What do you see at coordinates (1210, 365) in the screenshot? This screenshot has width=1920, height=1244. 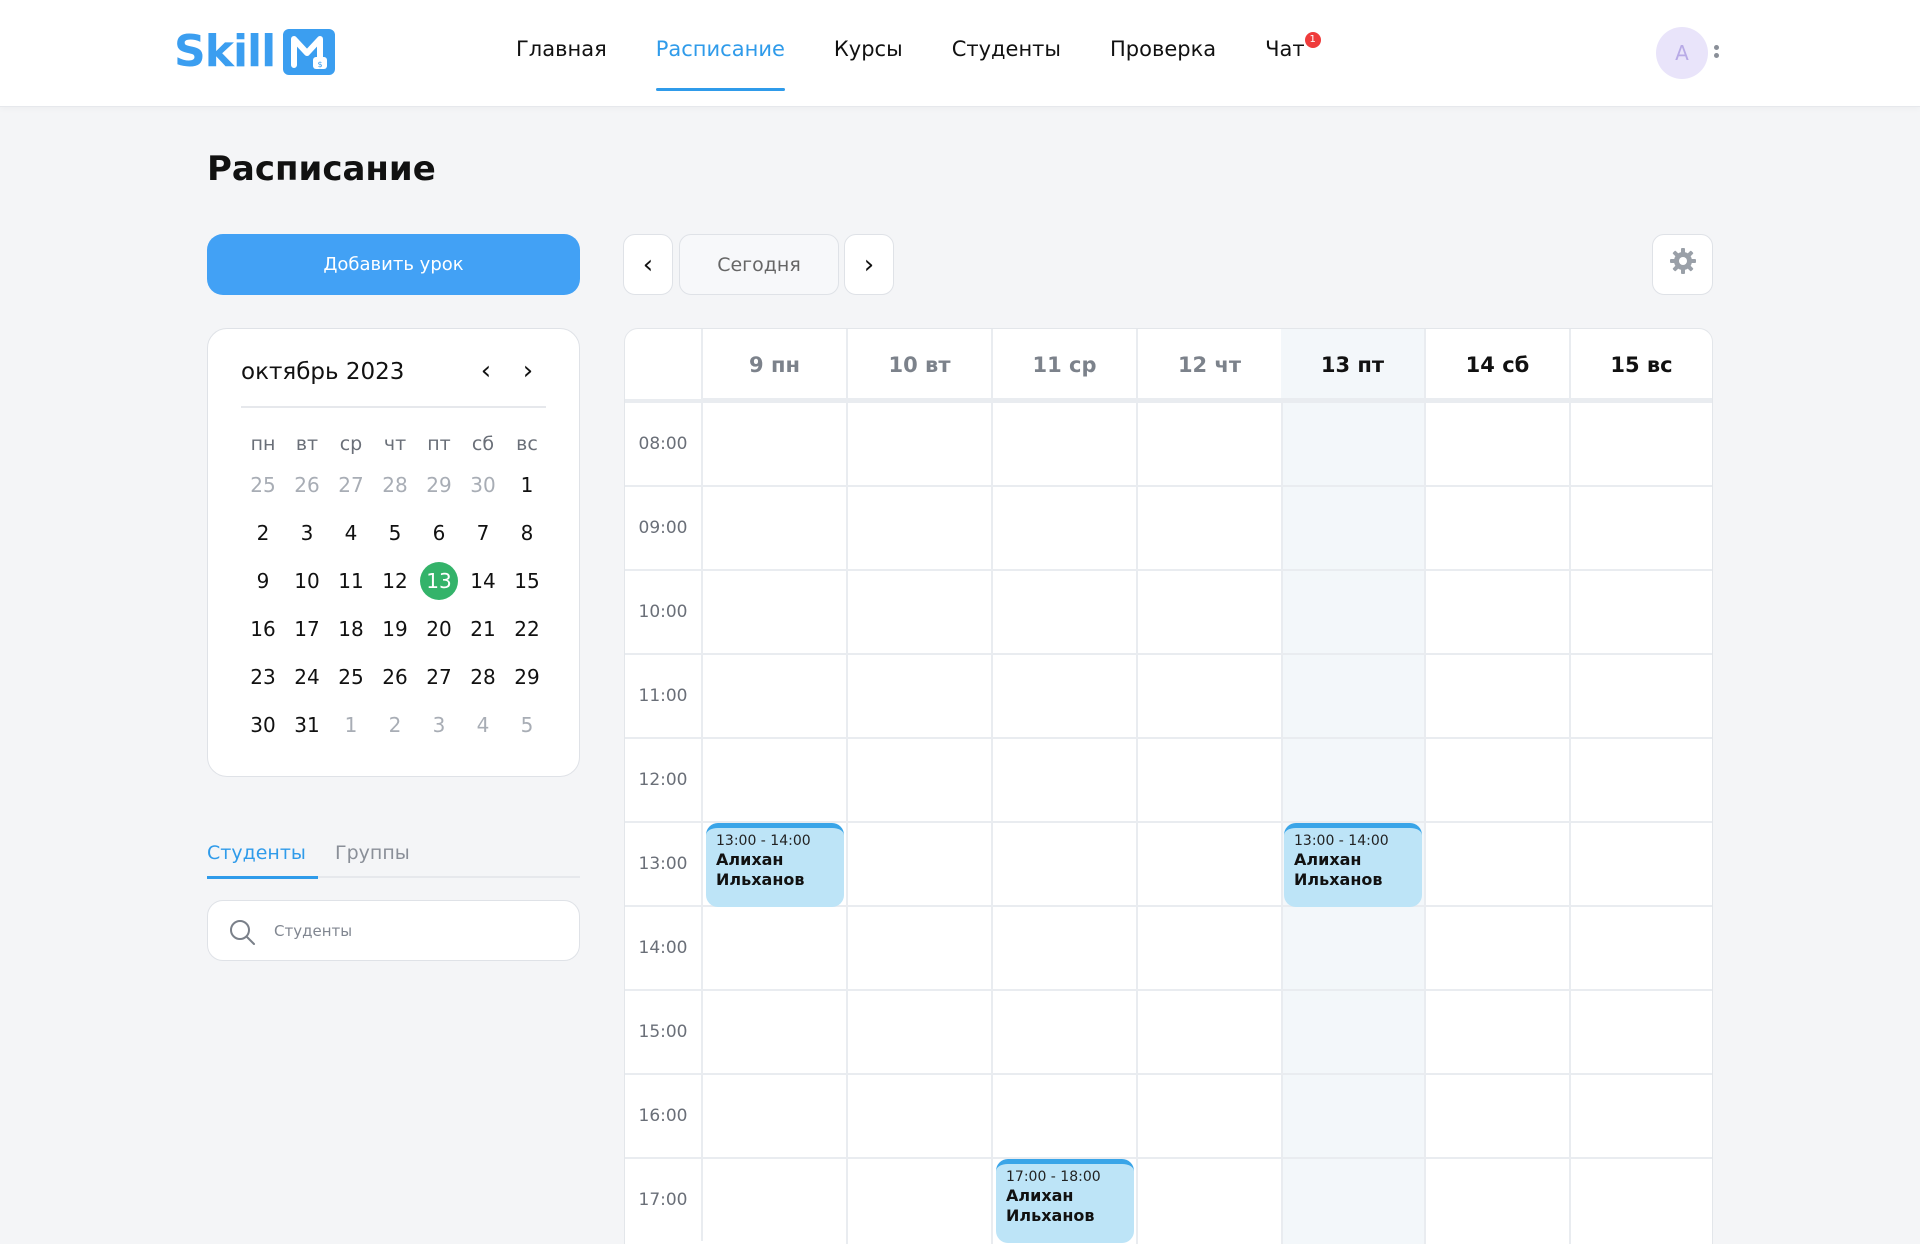 I see `day-header: 12 чт` at bounding box center [1210, 365].